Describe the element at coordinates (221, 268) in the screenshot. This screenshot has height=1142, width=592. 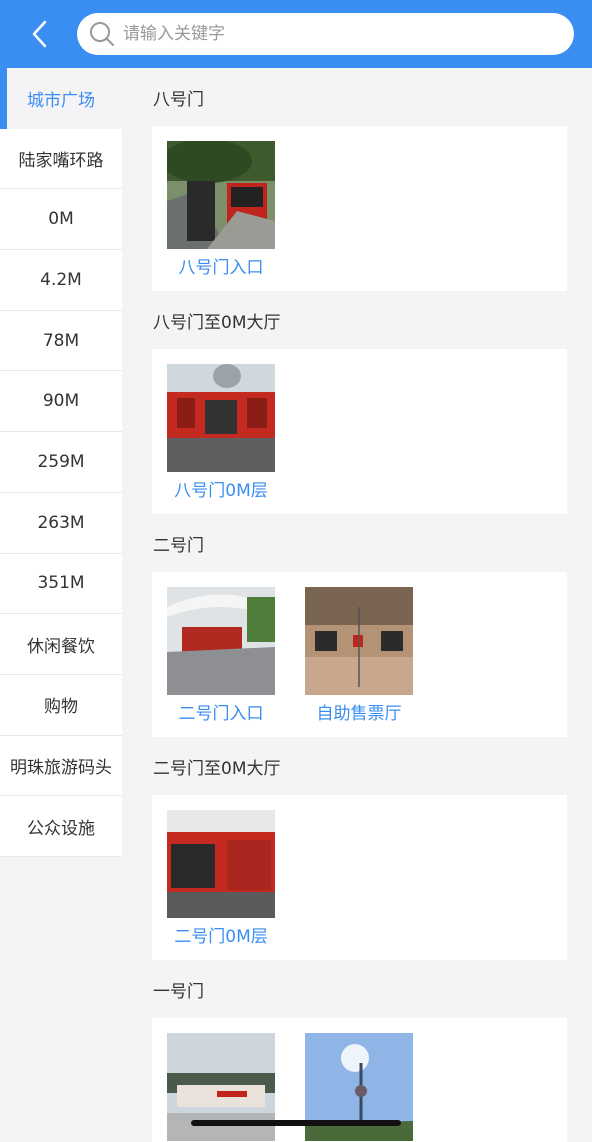
I see `thumb-caption: 八号门入口` at that location.